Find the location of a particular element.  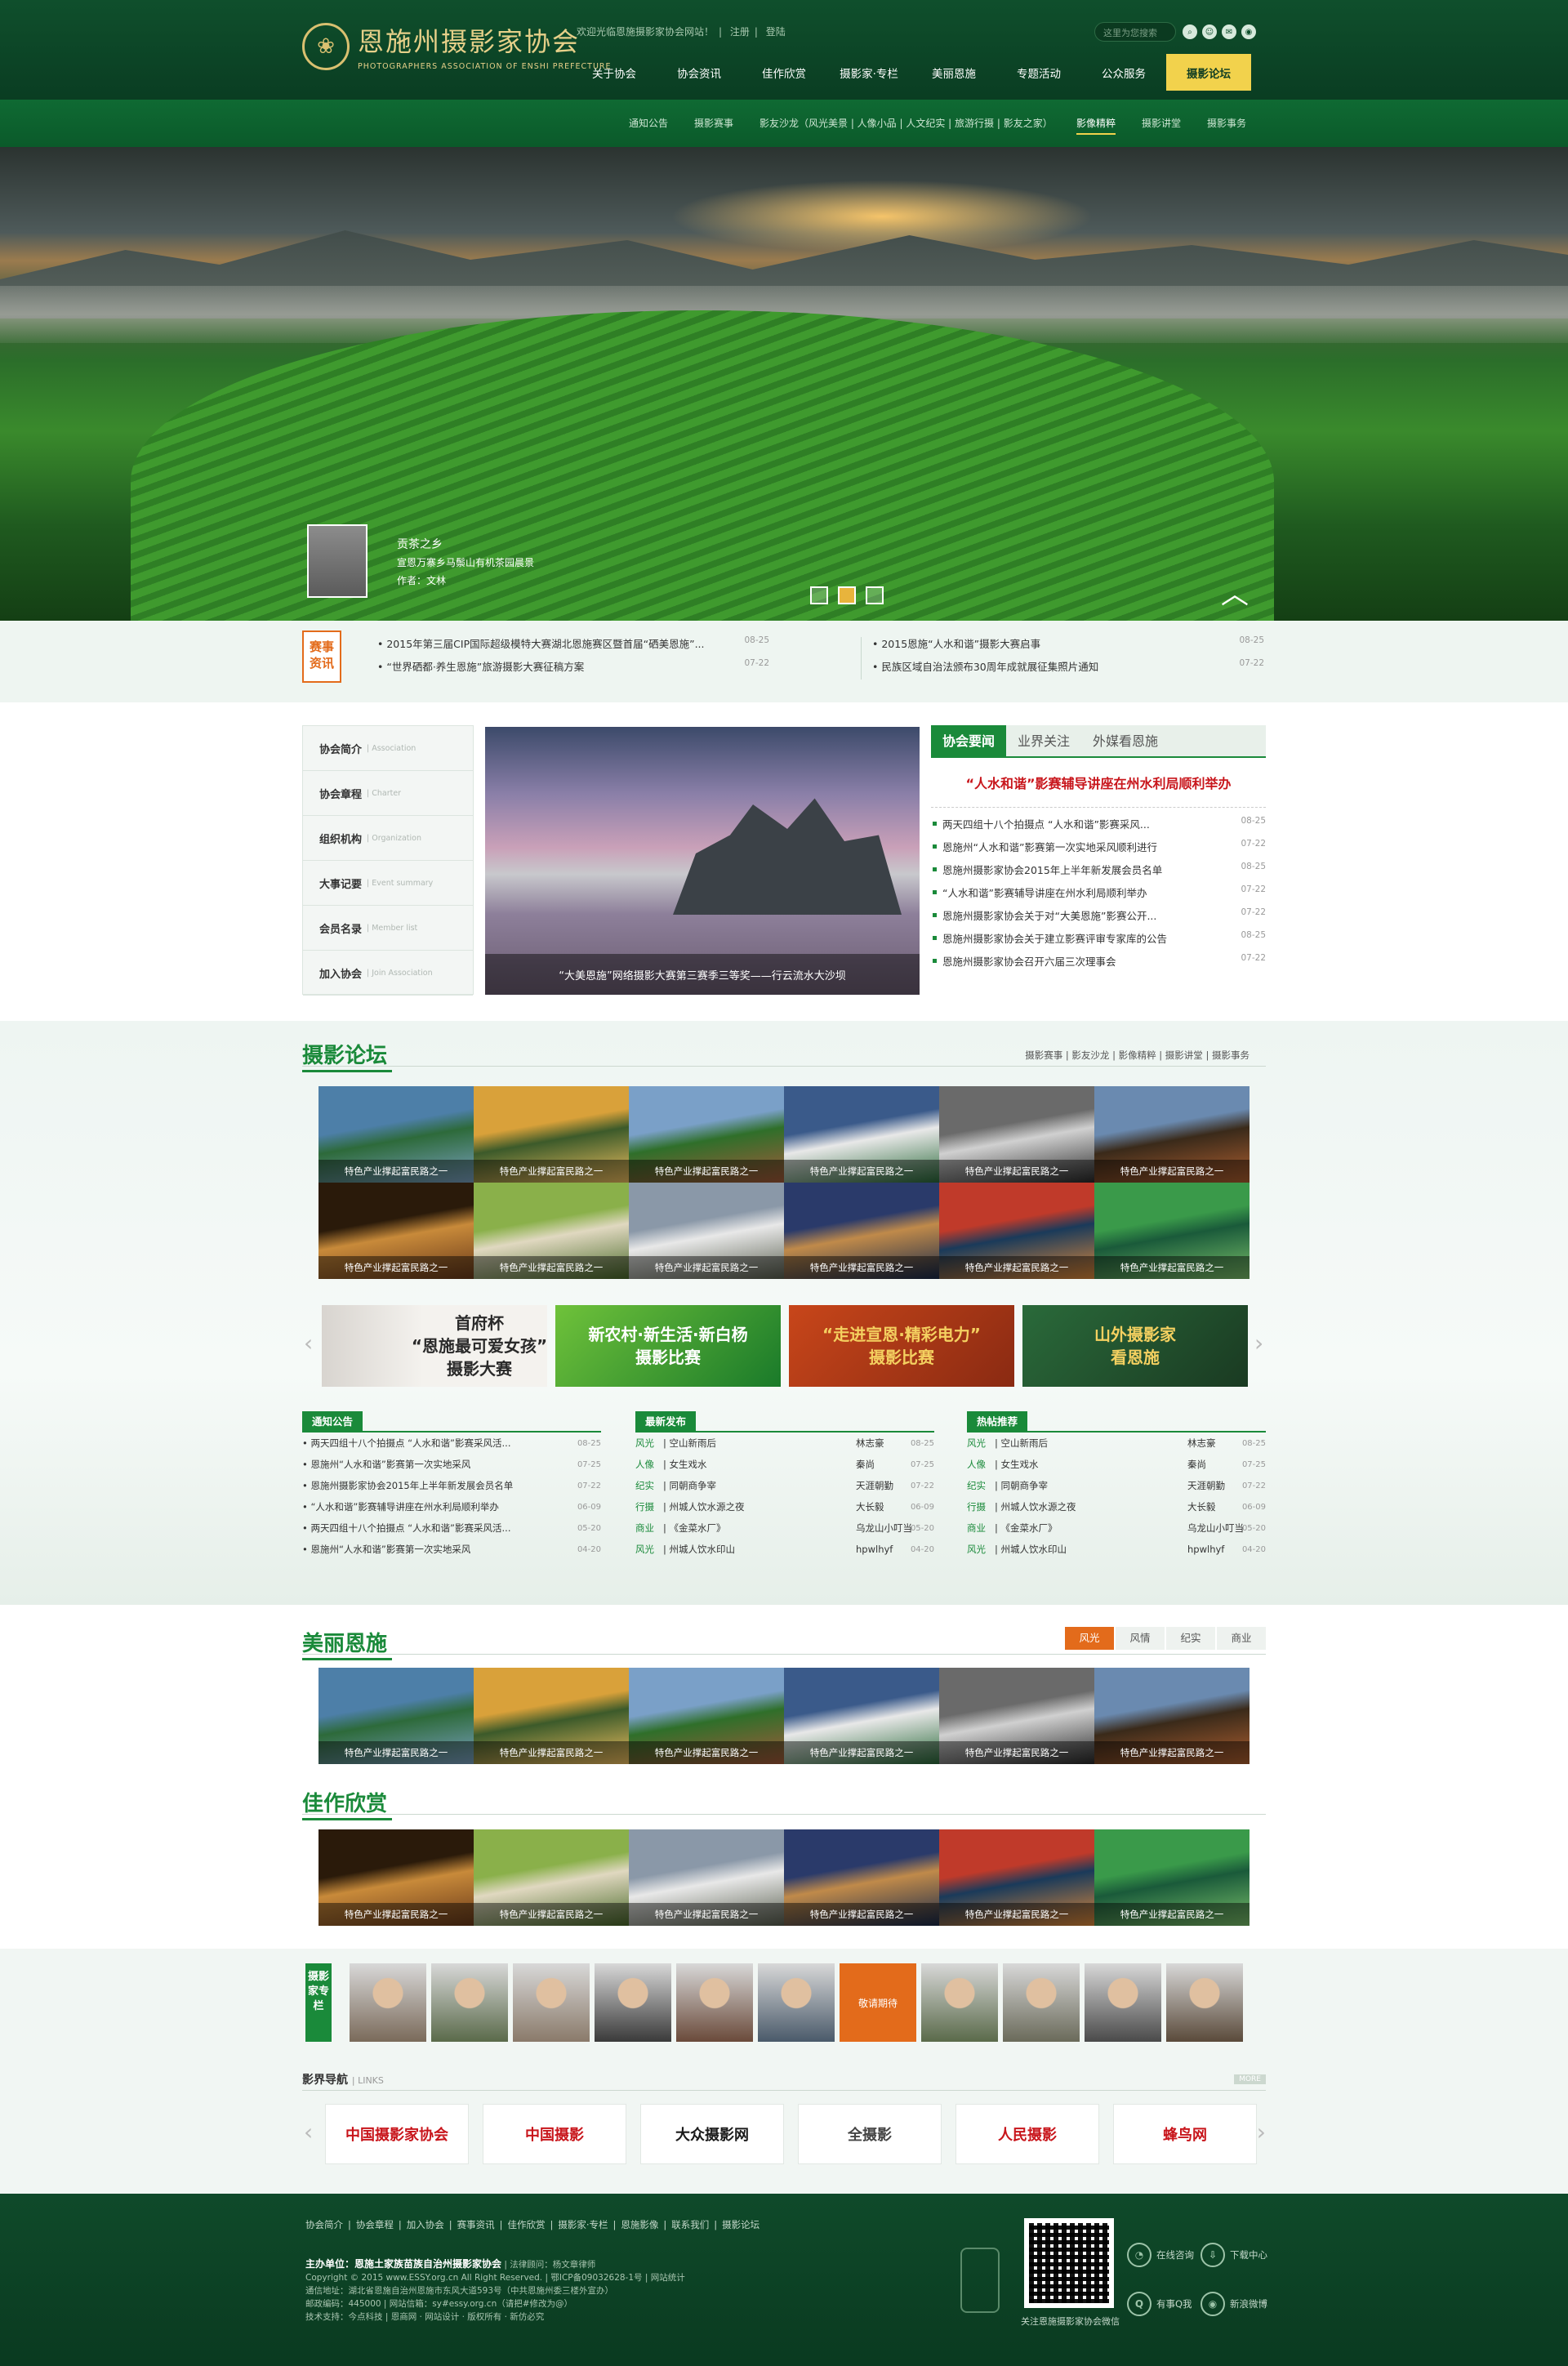

footer-link: 赛事资讯 is located at coordinates (476, 2224).